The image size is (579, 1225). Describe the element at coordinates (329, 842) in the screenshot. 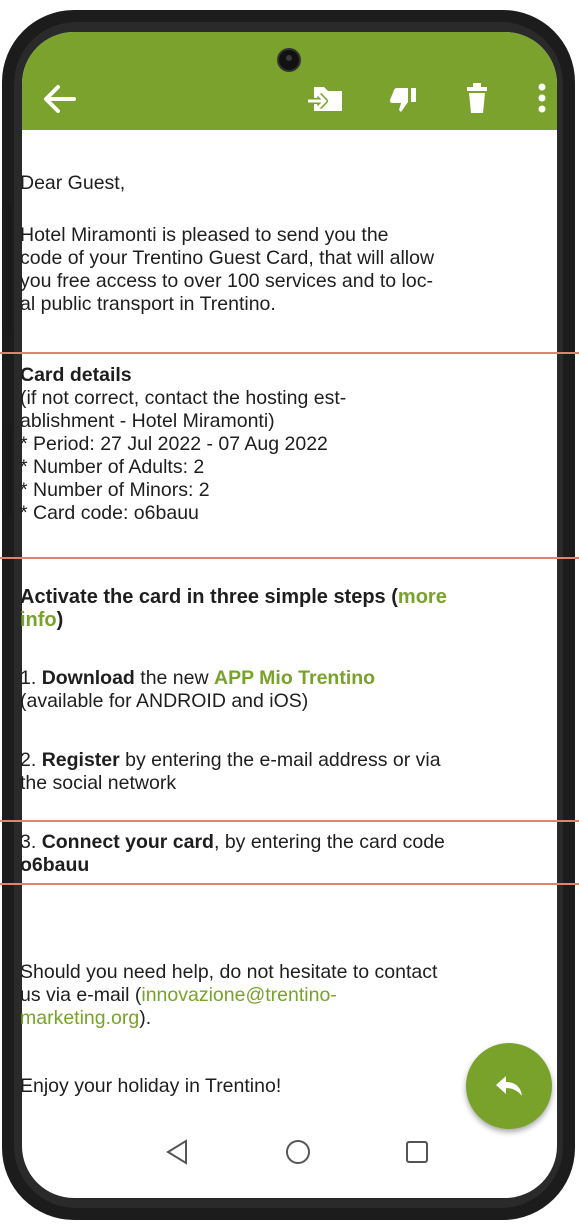

I see `step-3-text: , by entering the card code` at that location.